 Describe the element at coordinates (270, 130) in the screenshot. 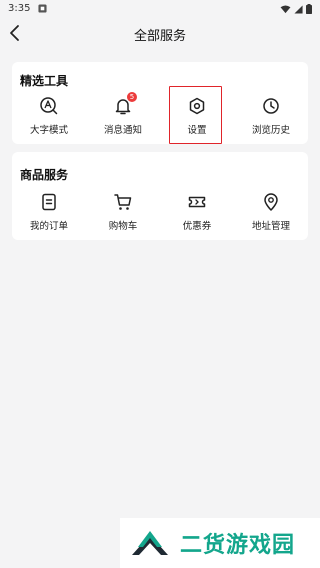

I see `tool-label: 浏览历史` at that location.